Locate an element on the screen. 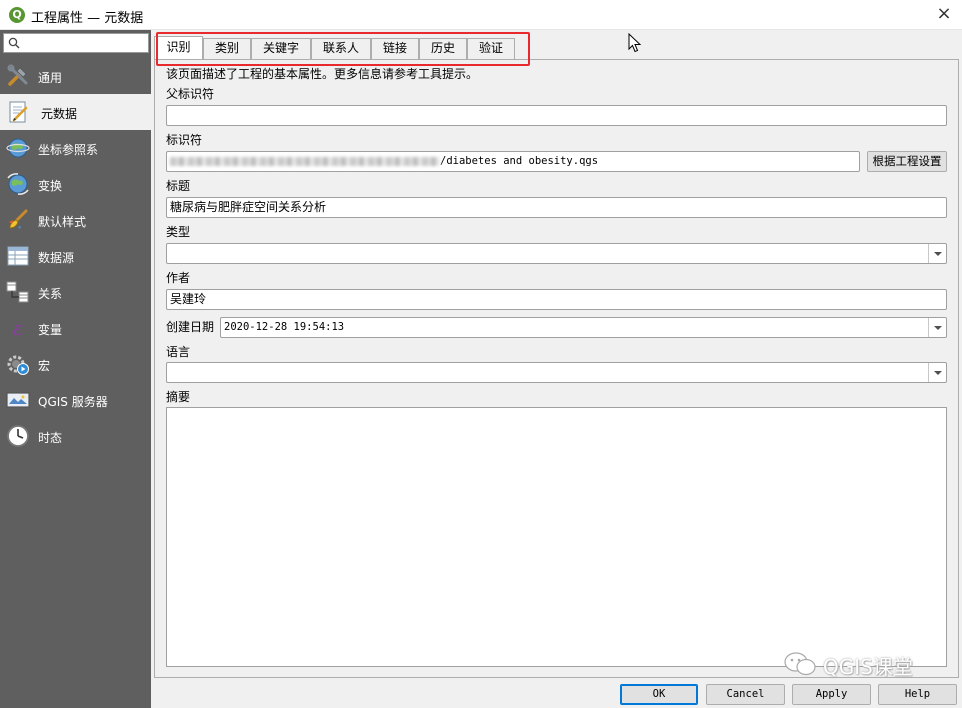 This screenshot has height=708, width=962. author-input: 吴建玲 is located at coordinates (556, 299).